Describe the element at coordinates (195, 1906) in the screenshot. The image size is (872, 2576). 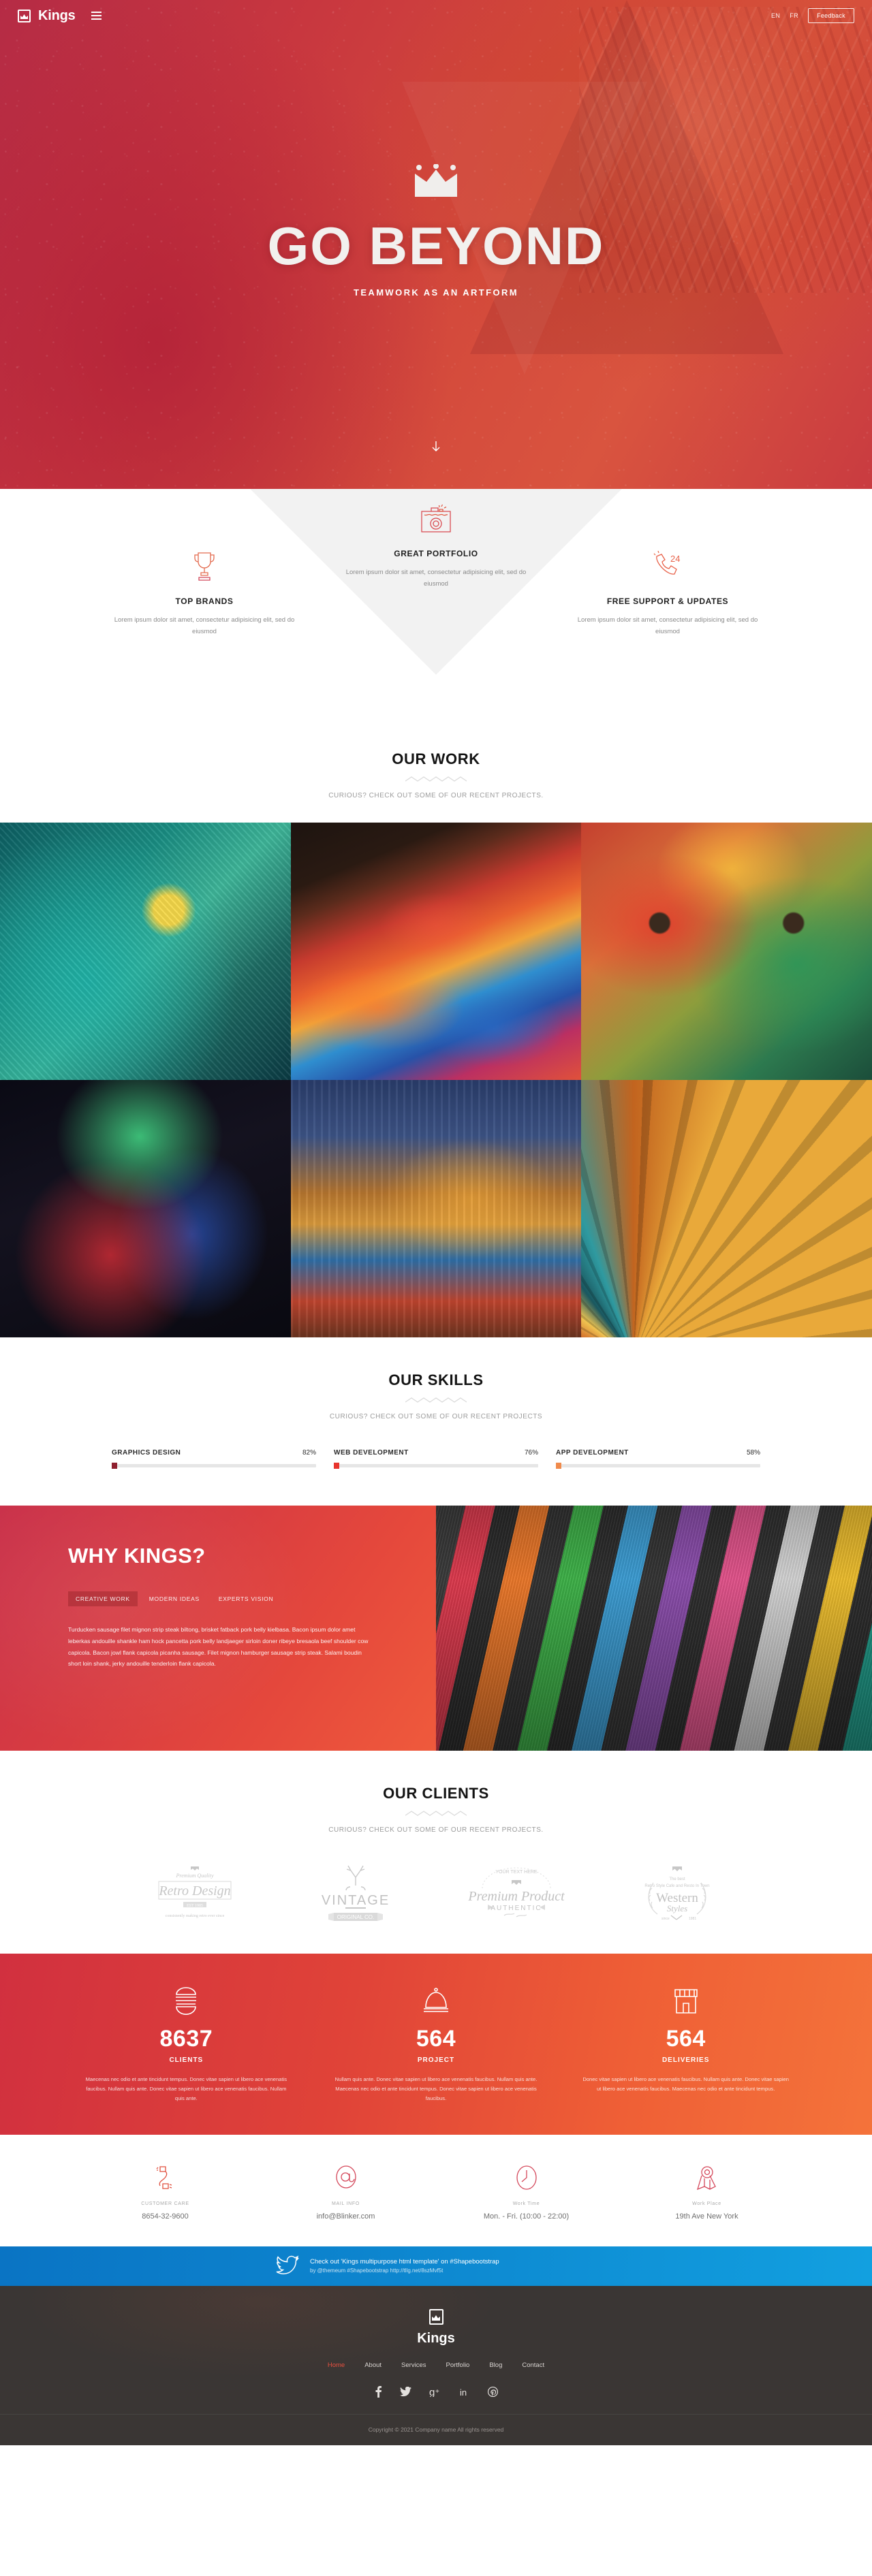
I see `svg-text: EST 1985` at that location.